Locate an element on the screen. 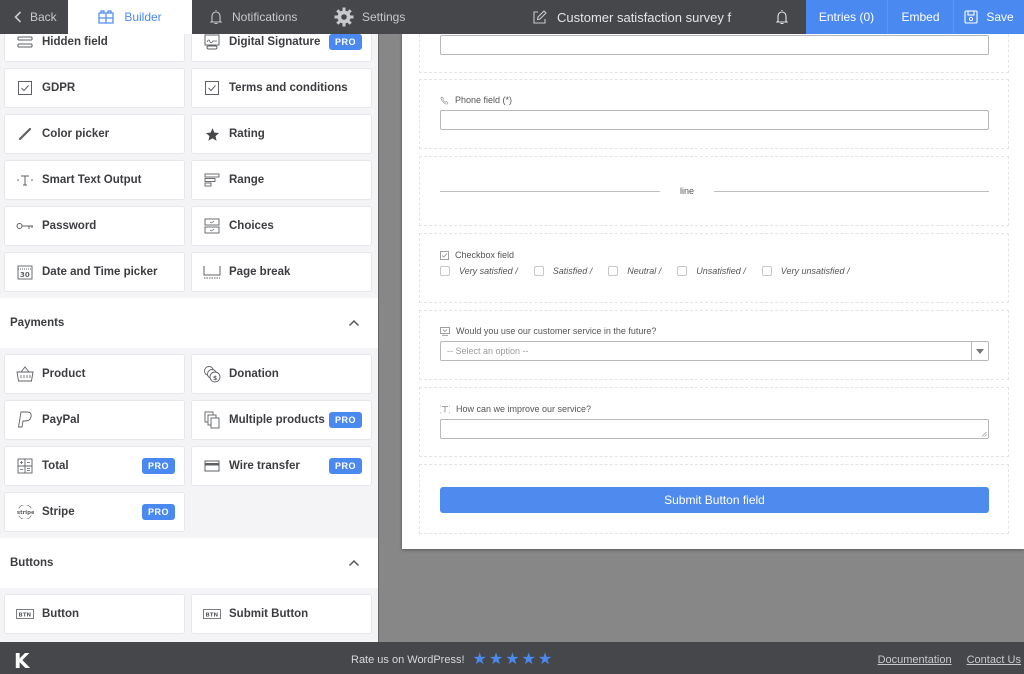 The width and height of the screenshot is (1024, 674). buttons-grid: BTN Button BTN Submit Button is located at coordinates (189, 614).